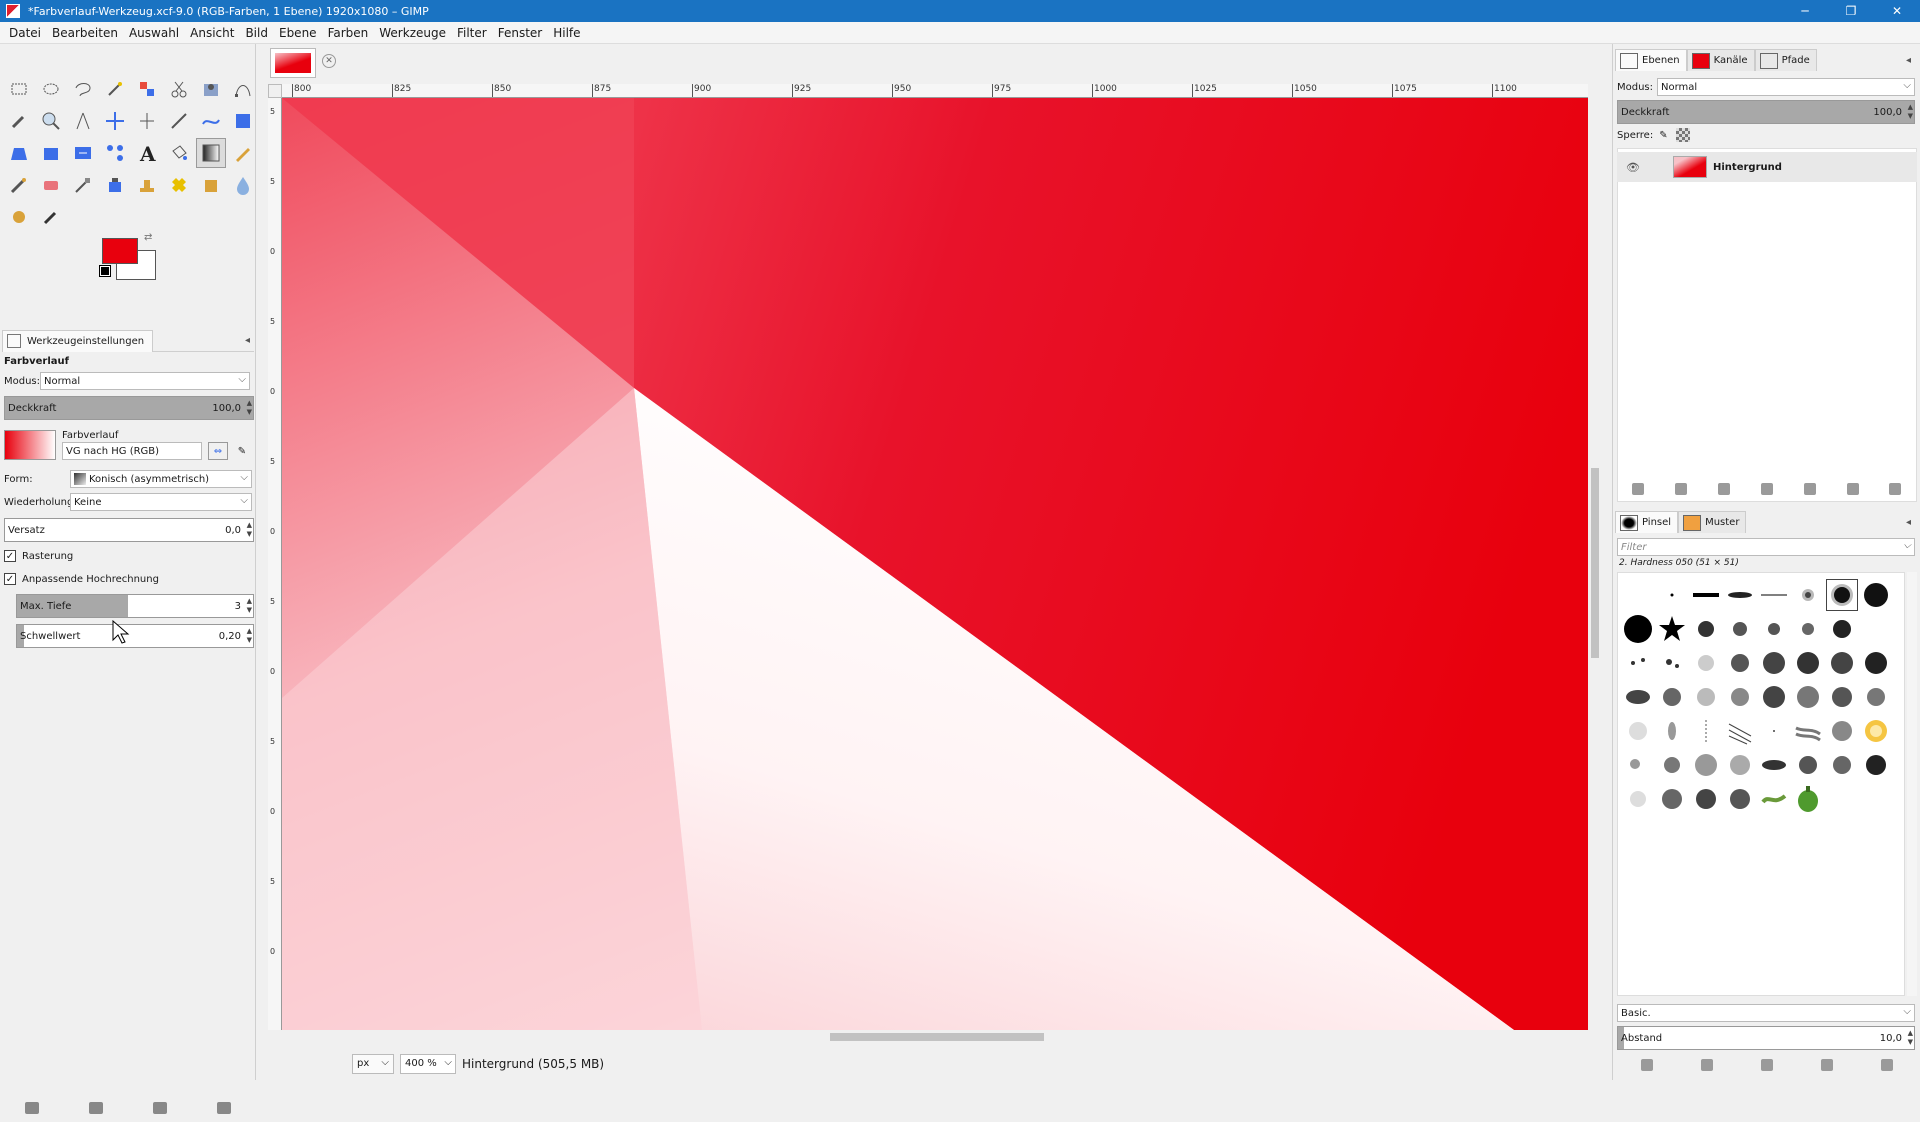 Image resolution: width=1920 pixels, height=1122 pixels. I want to click on brush-preset-combo: Basic. ⌵, so click(1766, 1013).